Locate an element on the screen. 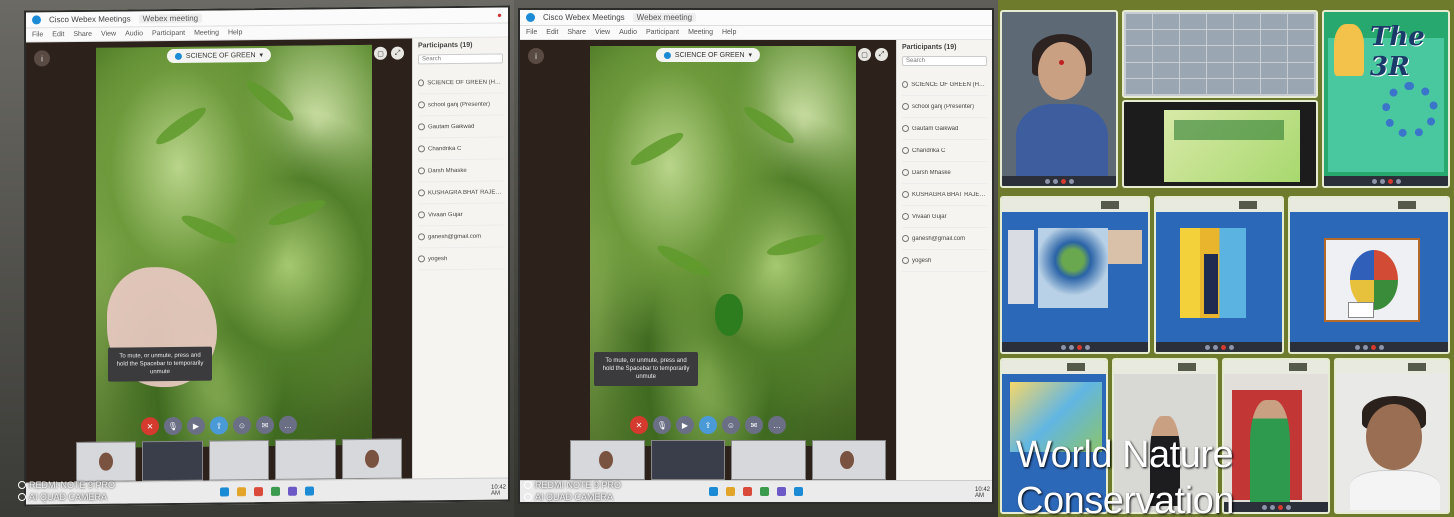 This screenshot has width=1454, height=517. call-controls is located at coordinates (1369, 347).